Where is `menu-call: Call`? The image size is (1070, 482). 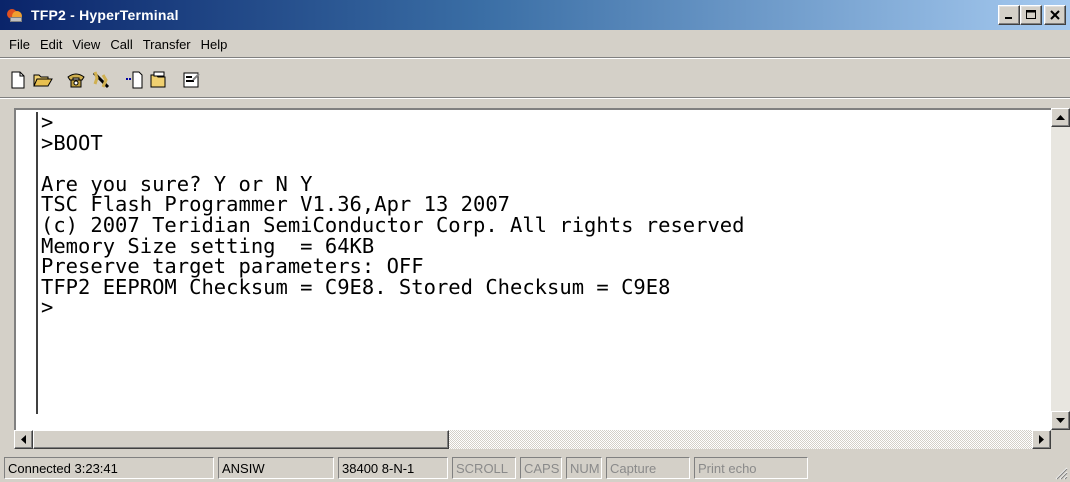
menu-call: Call is located at coordinates (121, 44).